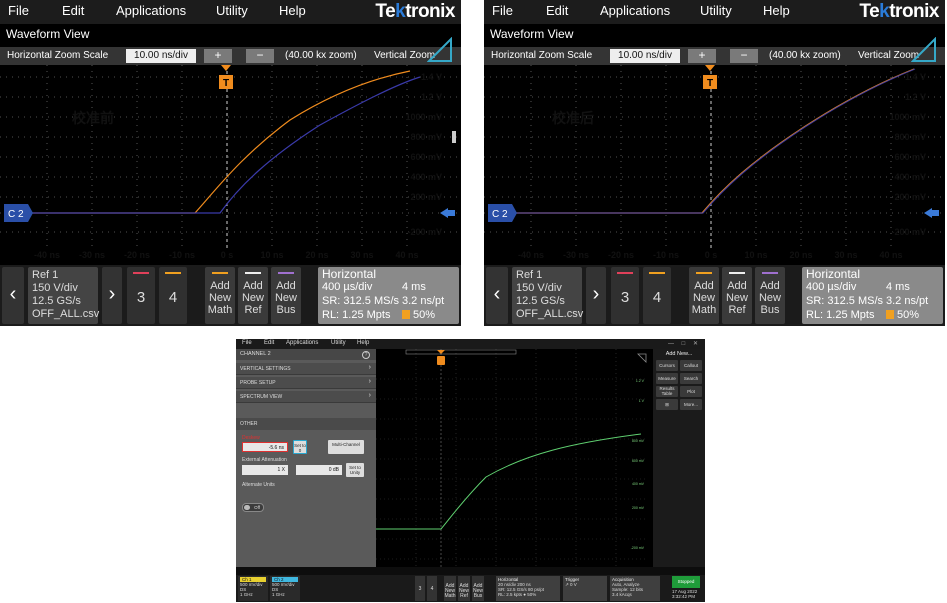 This screenshot has width=947, height=603. What do you see at coordinates (638, 548) in the screenshot?
I see `y-tick: -200 mV` at bounding box center [638, 548].